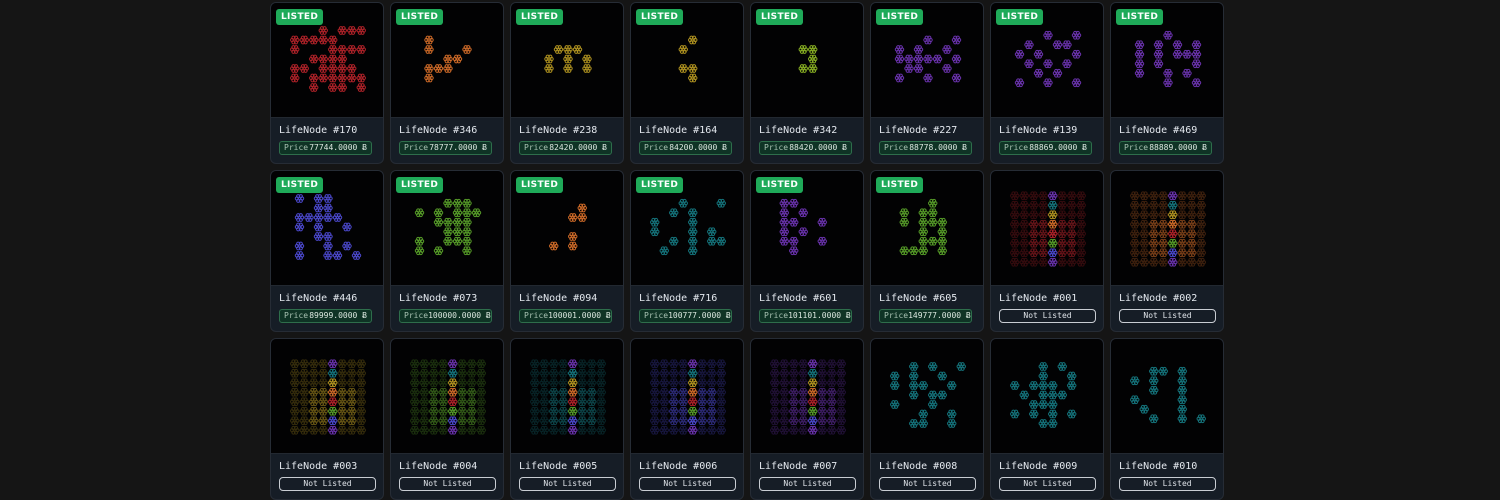  I want to click on nft-card-13: LISTED LifeNode #605 Price 149777.0000 Ƀ, so click(927, 251).